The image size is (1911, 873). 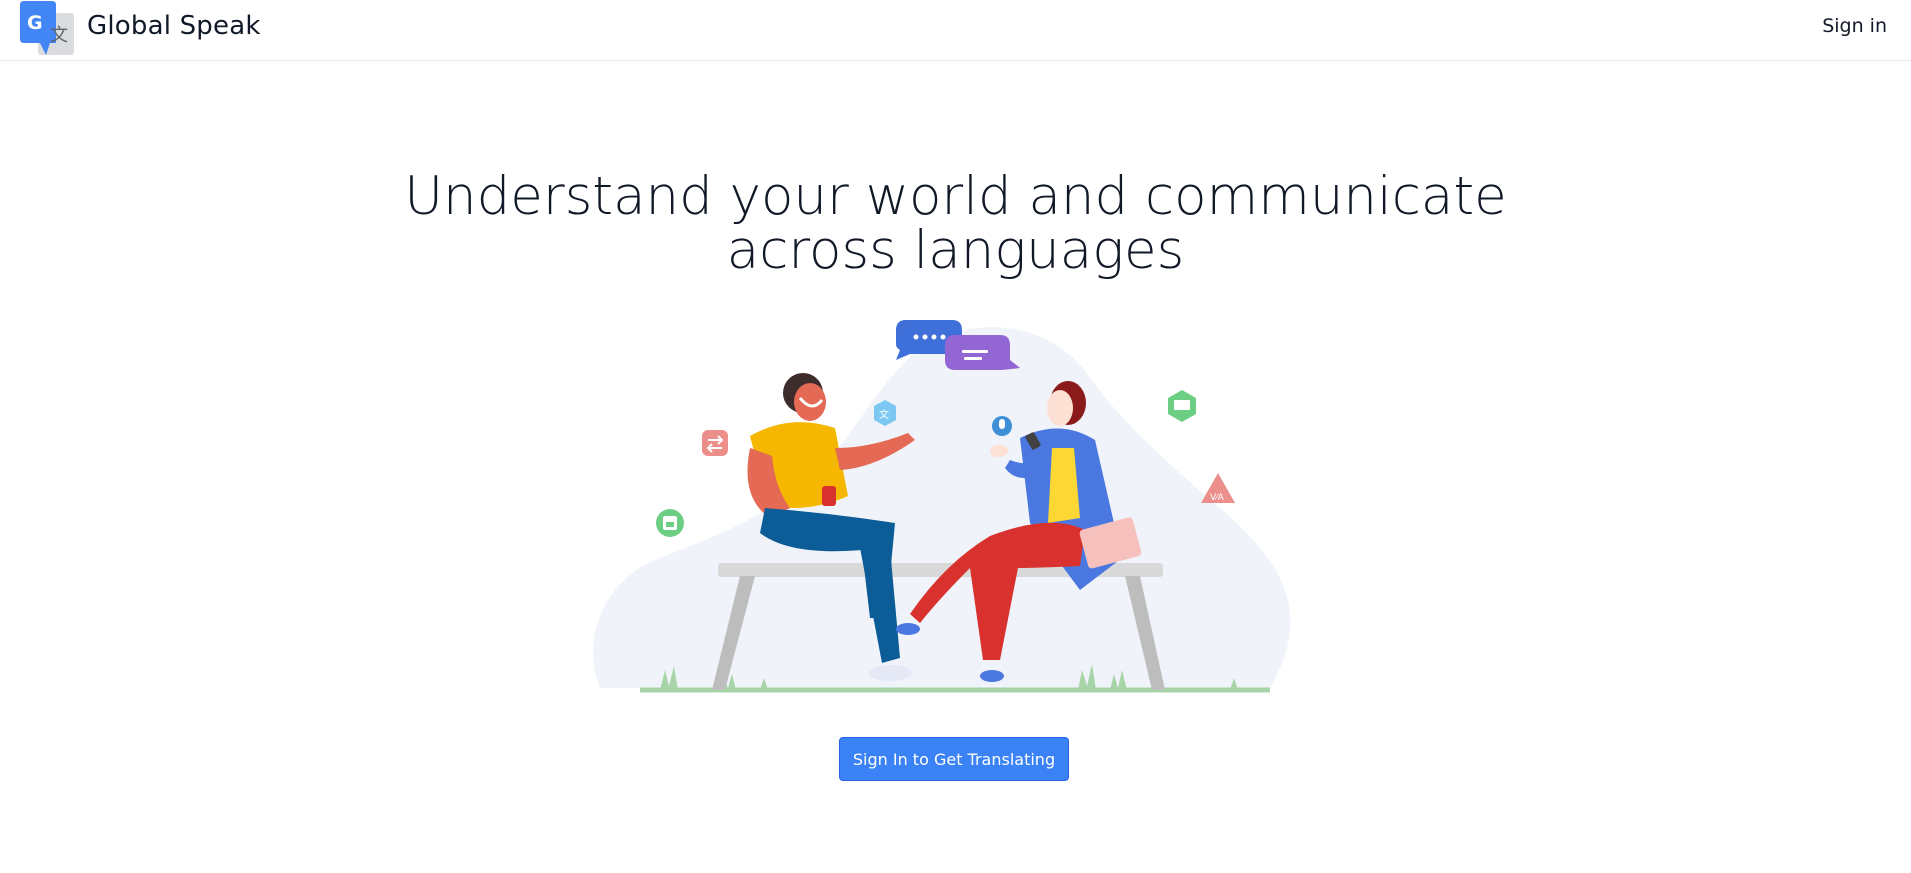 What do you see at coordinates (954, 759) in the screenshot?
I see `sign-in-to-translate-button: Sign In to Get Translating` at bounding box center [954, 759].